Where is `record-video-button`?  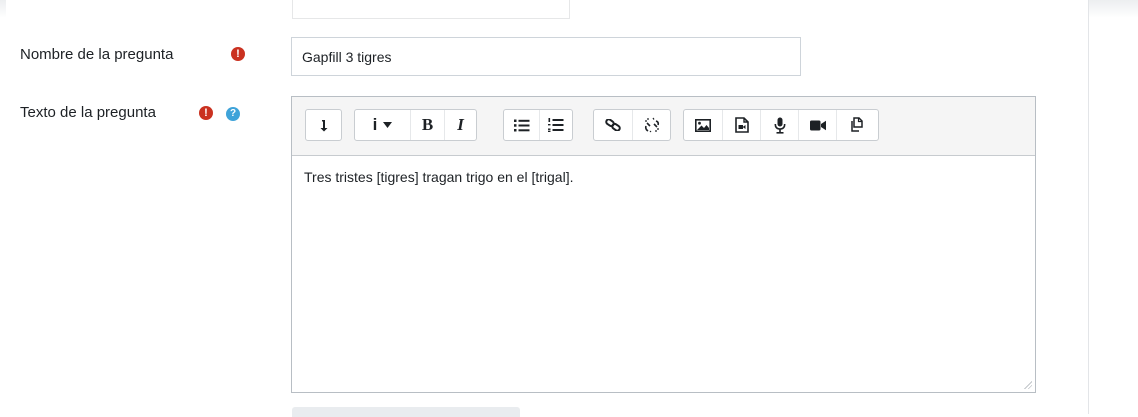 record-video-button is located at coordinates (817, 125).